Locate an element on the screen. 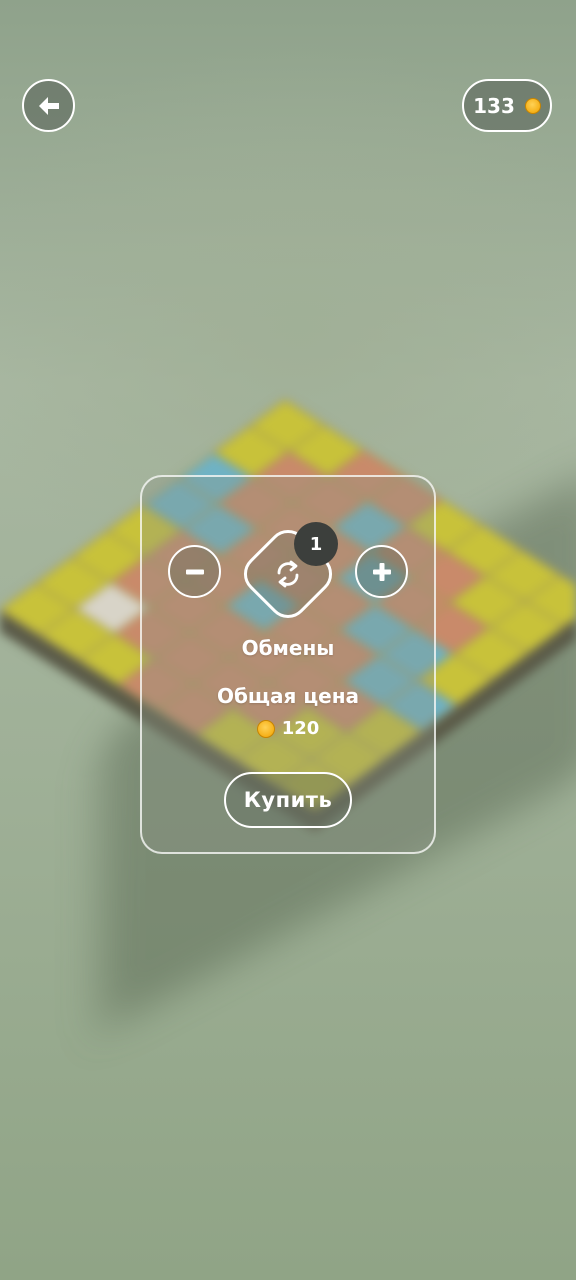 This screenshot has width=576, height=1280. increase-quantity-button is located at coordinates (381, 571).